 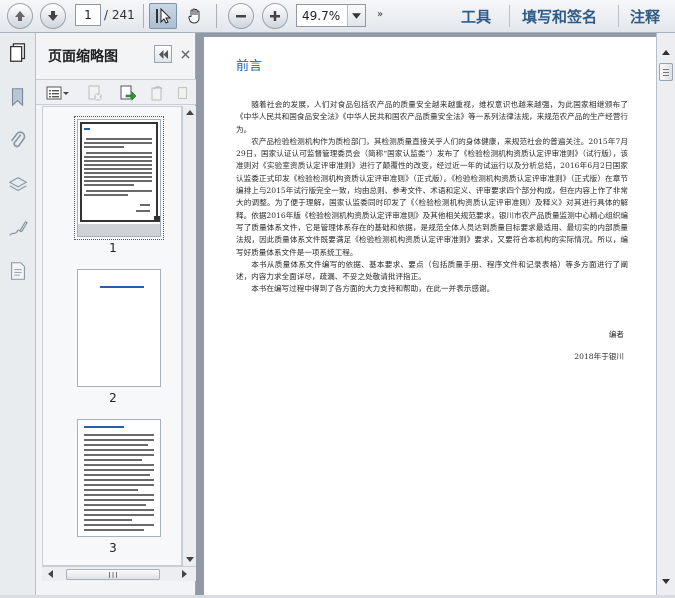 I want to click on content-button, so click(x=18, y=271).